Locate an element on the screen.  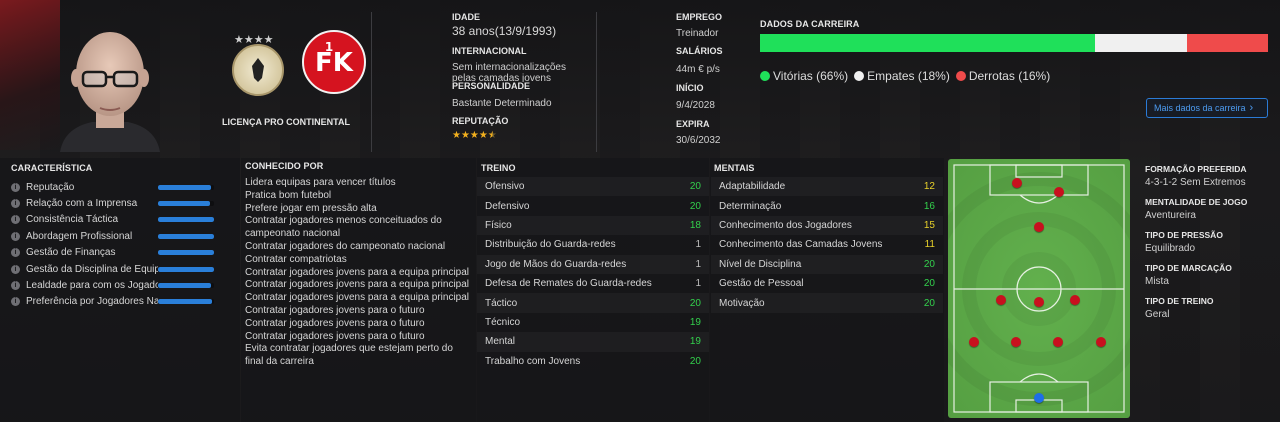
training-attribute-row: Distribuição do Guarda-redes 1 is located at coordinates (593, 244).